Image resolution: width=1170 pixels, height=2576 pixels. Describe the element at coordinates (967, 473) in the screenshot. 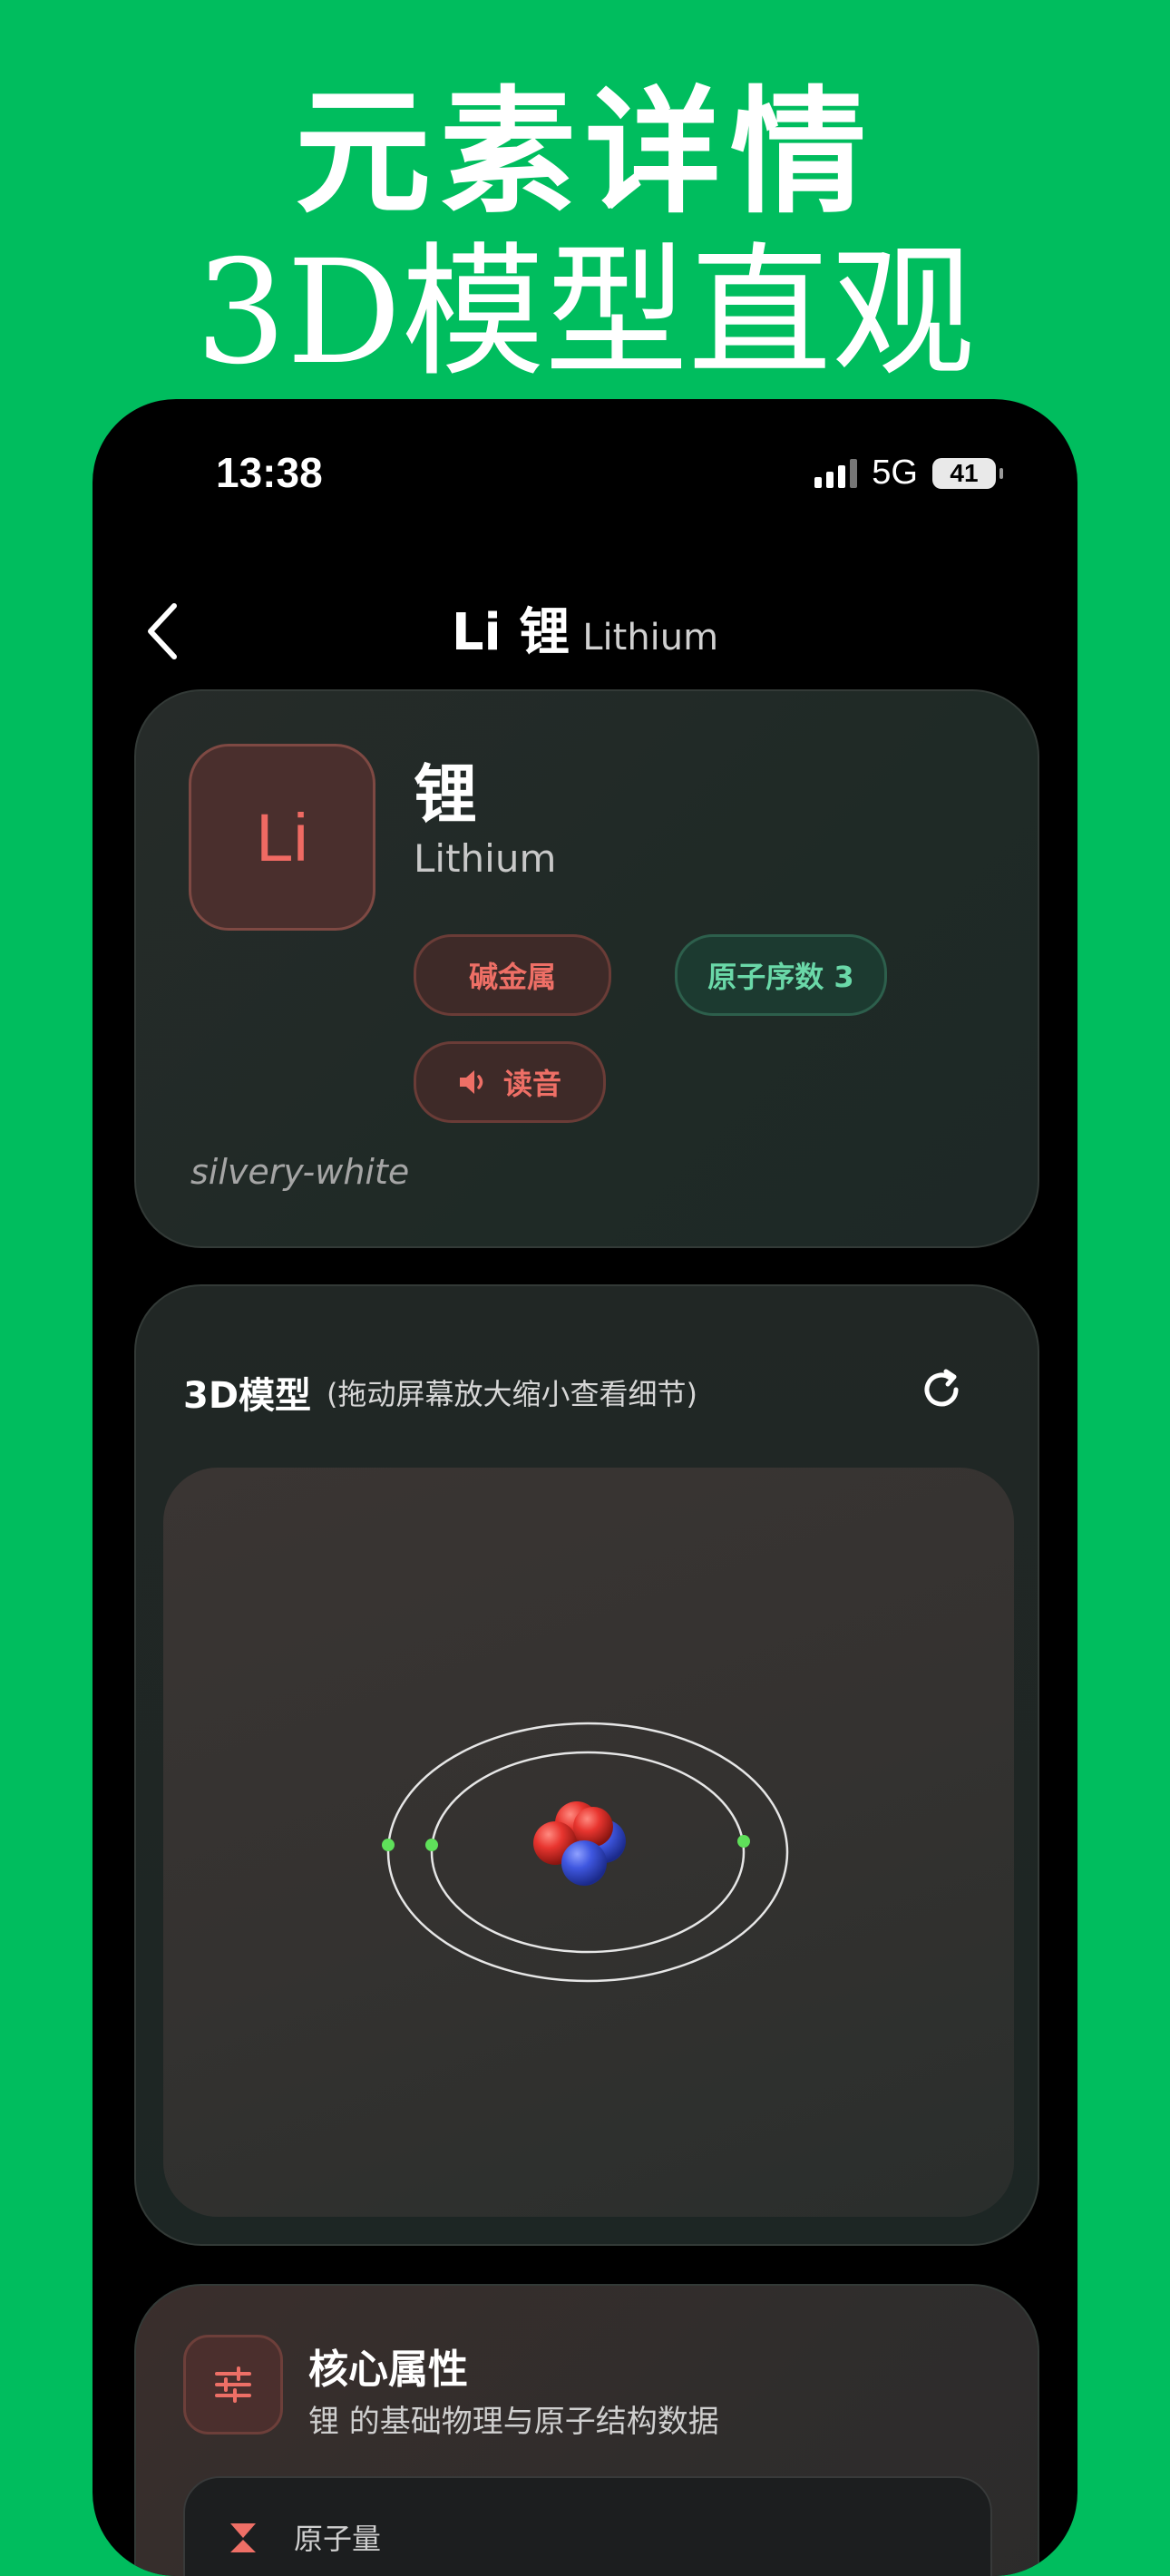

I see `battery-icon: 41` at that location.